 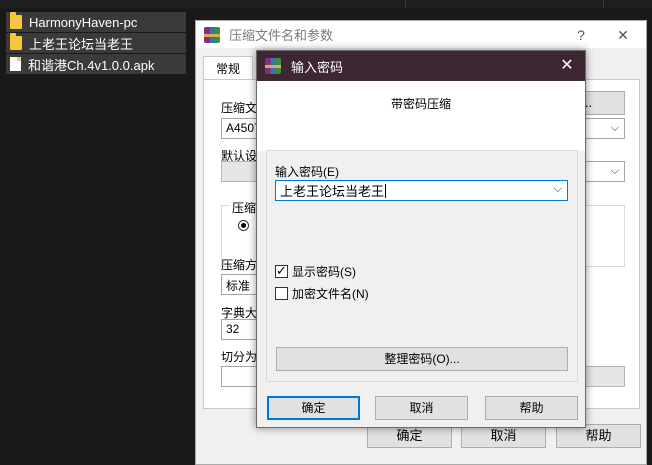 I want to click on show-password-checkbox, so click(x=281, y=271).